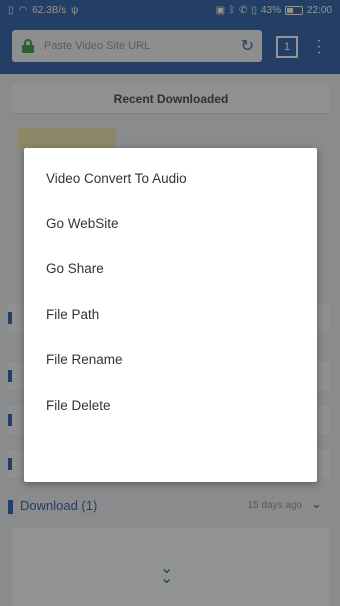  Describe the element at coordinates (170, 359) in the screenshot. I see `menu-item-file-rename: File Rename` at that location.